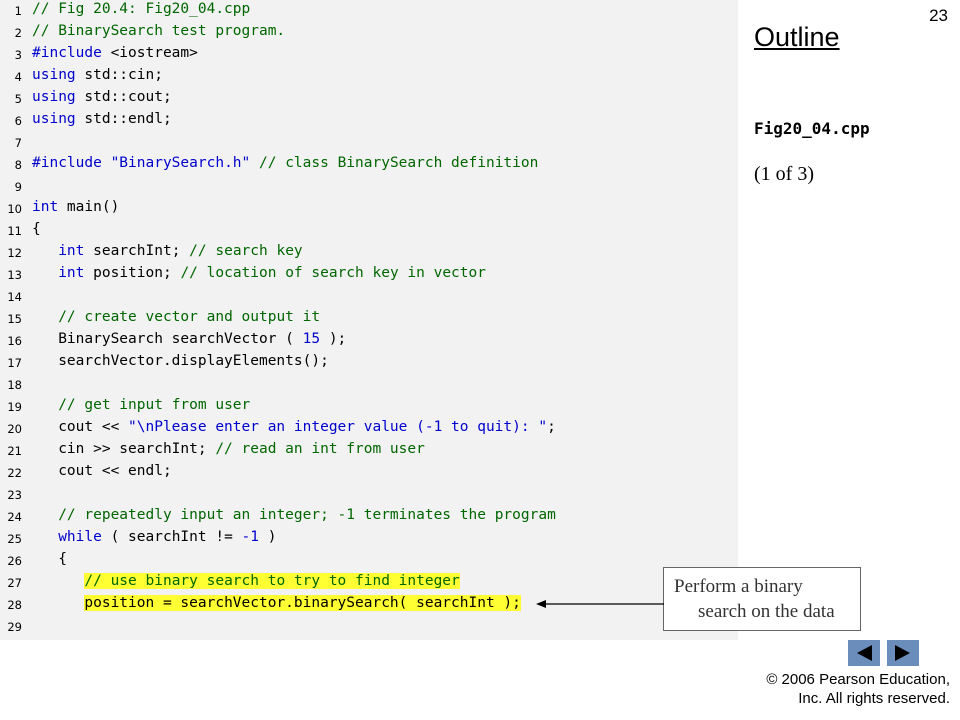 This screenshot has height=720, width=960. What do you see at coordinates (18, 121) in the screenshot?
I see `line-number: 6` at bounding box center [18, 121].